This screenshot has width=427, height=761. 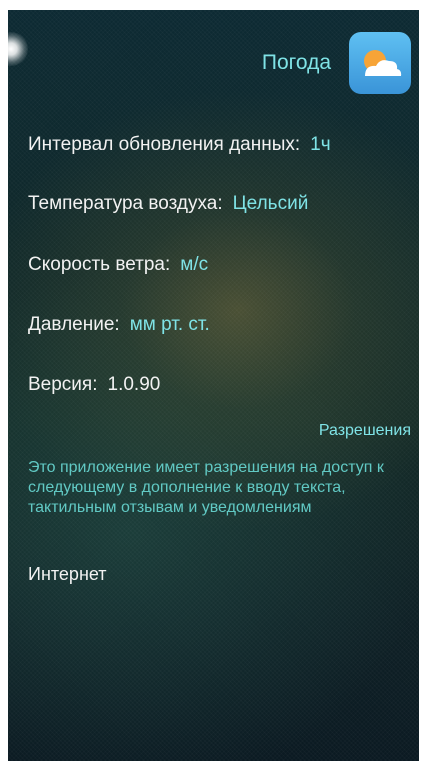 I want to click on update-interval-label: Интервал обновления данных:, so click(x=164, y=144).